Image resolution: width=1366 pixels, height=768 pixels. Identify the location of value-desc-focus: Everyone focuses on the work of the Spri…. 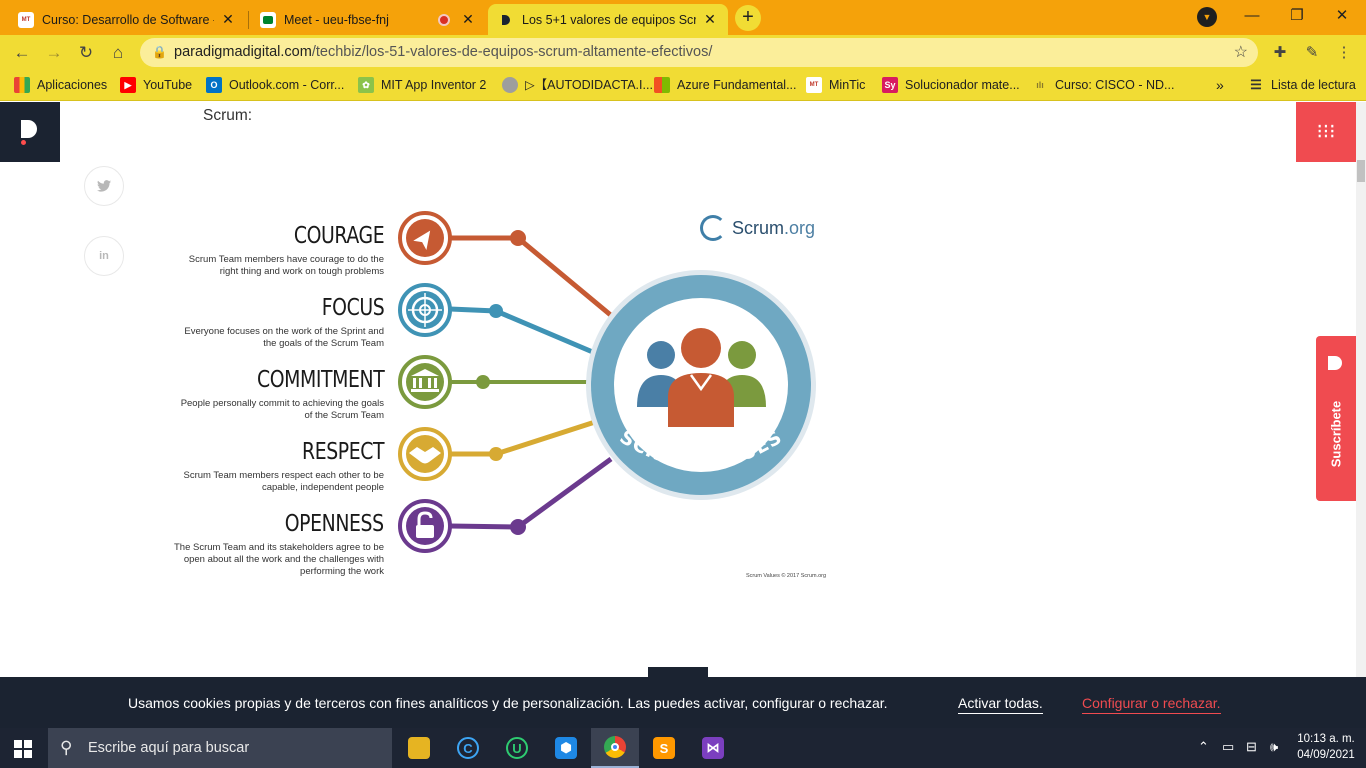
(284, 337).